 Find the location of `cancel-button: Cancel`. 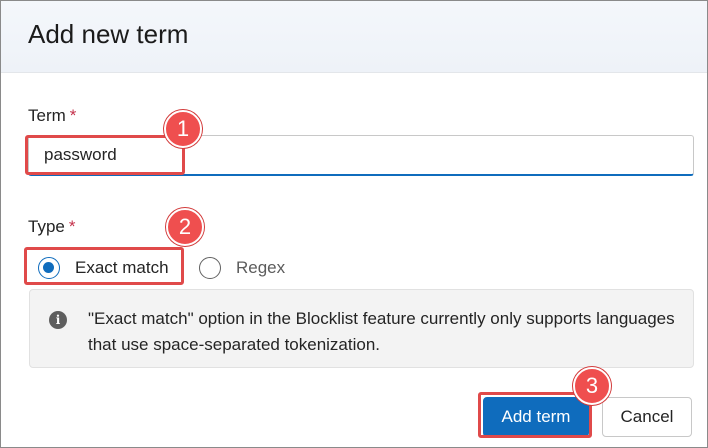

cancel-button: Cancel is located at coordinates (647, 417).